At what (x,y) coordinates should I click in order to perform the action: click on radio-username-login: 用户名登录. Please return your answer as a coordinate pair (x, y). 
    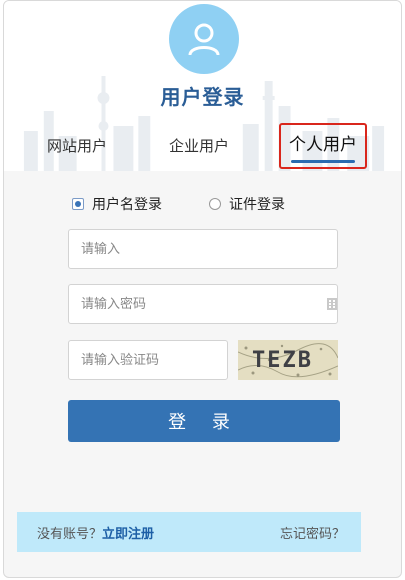
    Looking at the image, I should click on (117, 204).